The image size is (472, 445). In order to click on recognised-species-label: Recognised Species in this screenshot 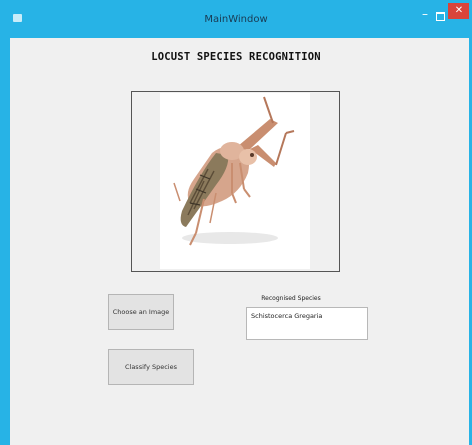, I will do `click(291, 298)`.